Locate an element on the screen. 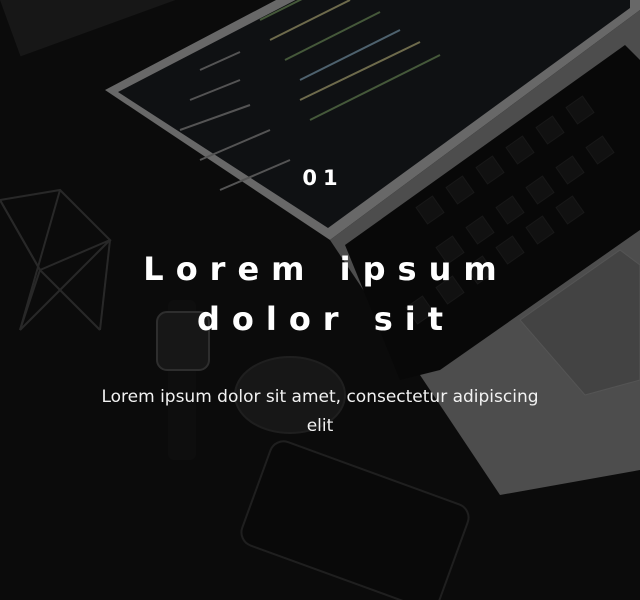  slide-title-line-1: Lorem ipsum is located at coordinates (326, 269).